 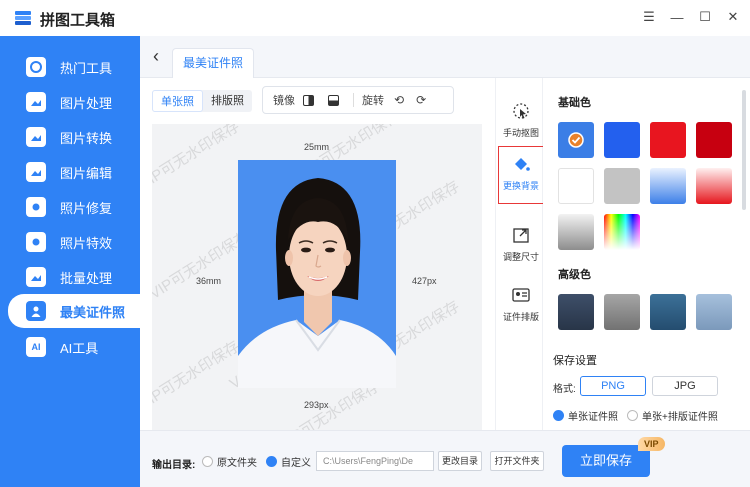 What do you see at coordinates (213, 63) in the screenshot?
I see `tab-id-photo: 最美证件照` at bounding box center [213, 63].